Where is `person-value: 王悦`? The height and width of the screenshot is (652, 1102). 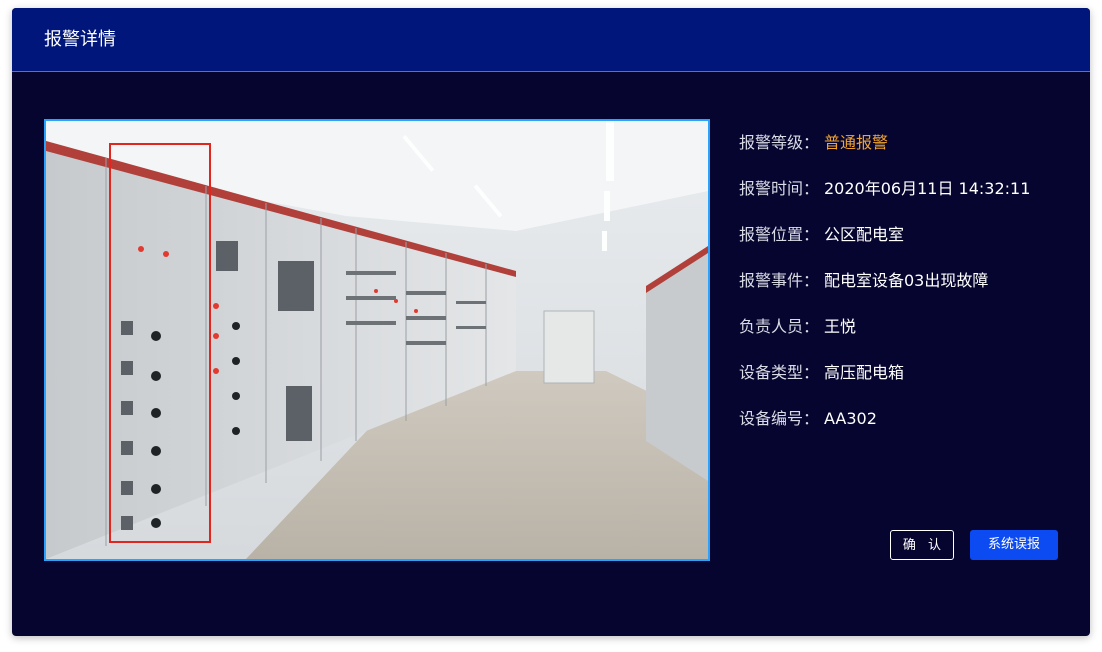 person-value: 王悦 is located at coordinates (840, 326).